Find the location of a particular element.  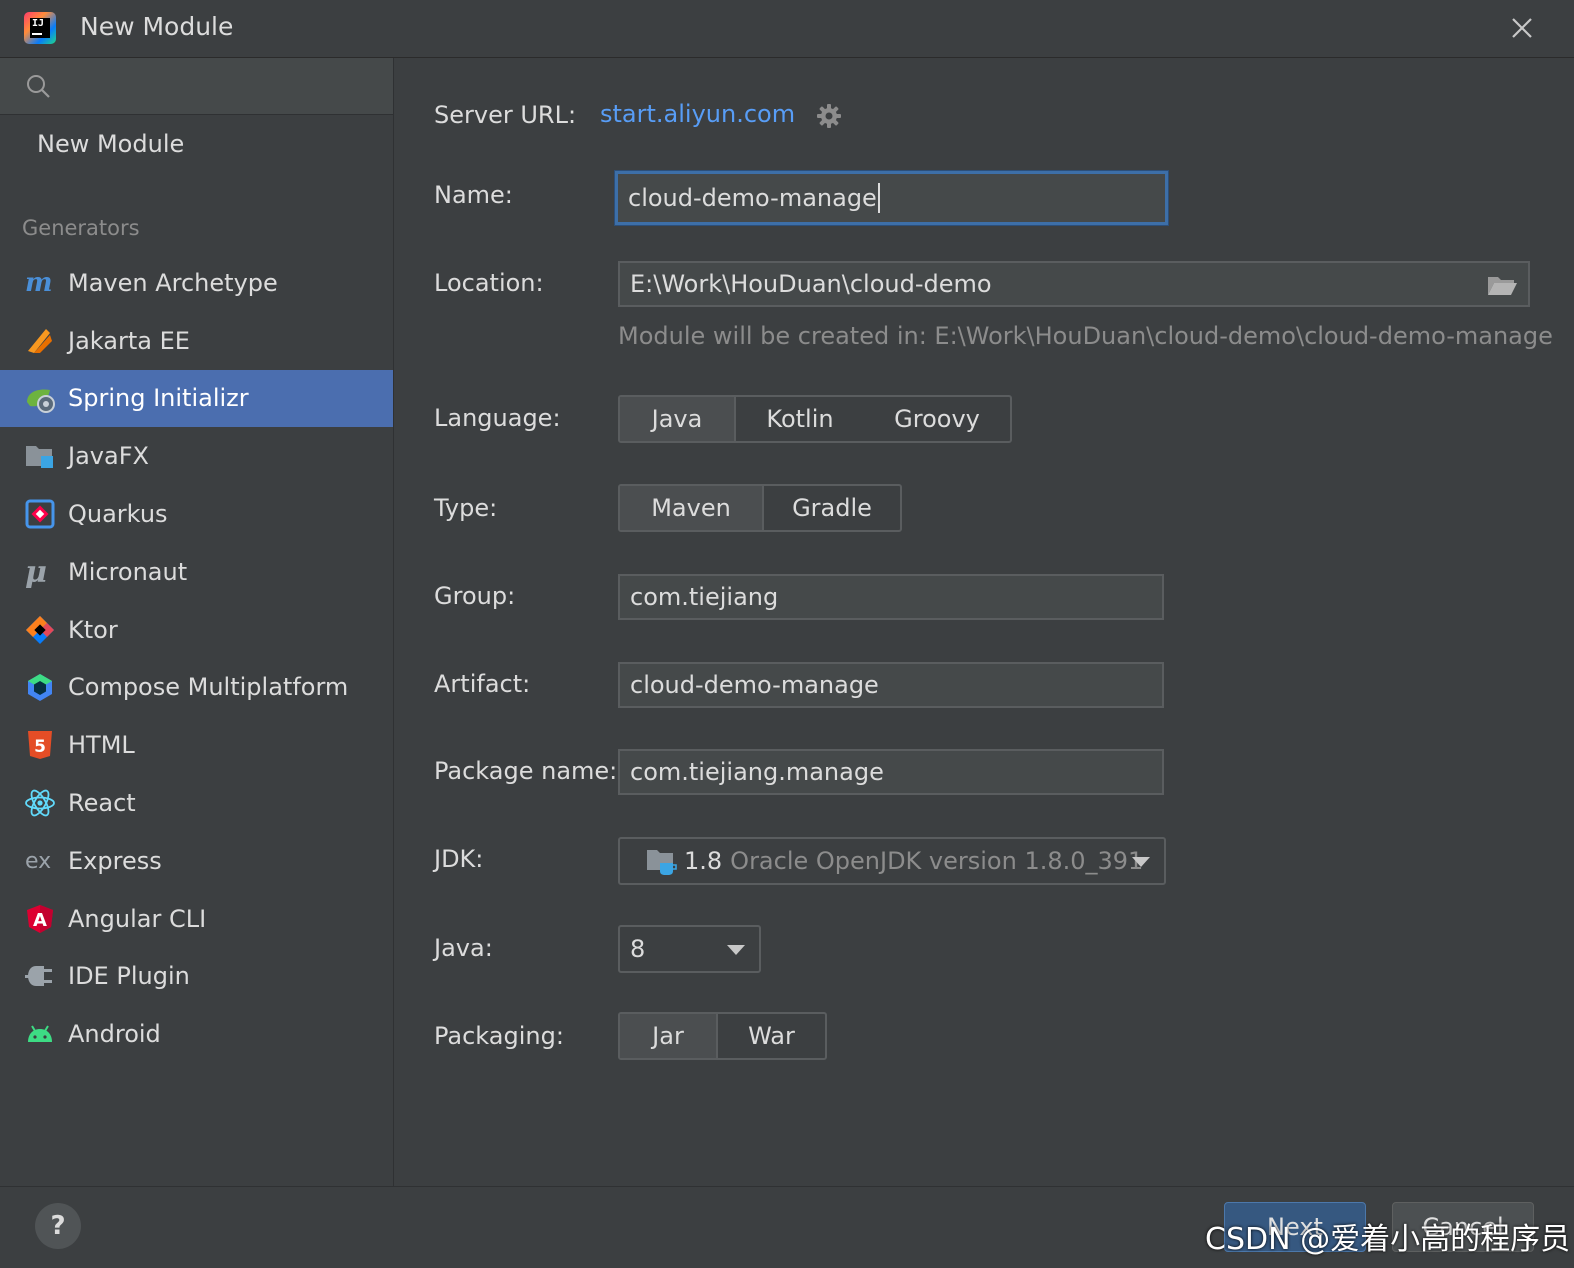

compose-multiplatform-icon is located at coordinates (40, 687).